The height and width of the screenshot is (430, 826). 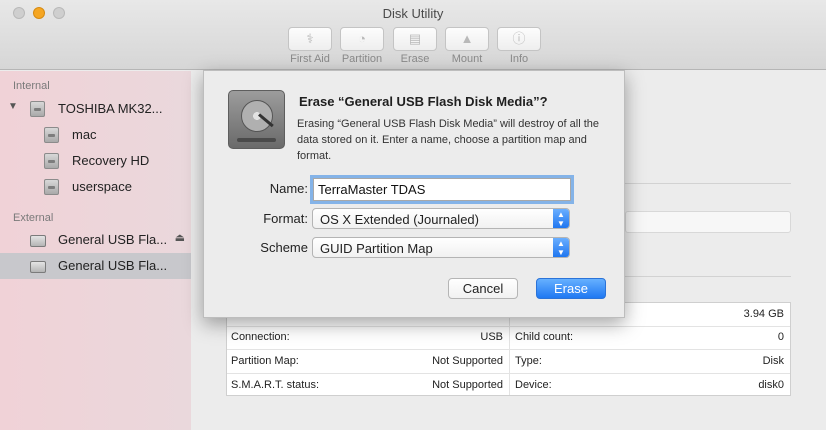 I want to click on scheme-select: GUID Partition Map ▲ ▼, so click(x=441, y=247).